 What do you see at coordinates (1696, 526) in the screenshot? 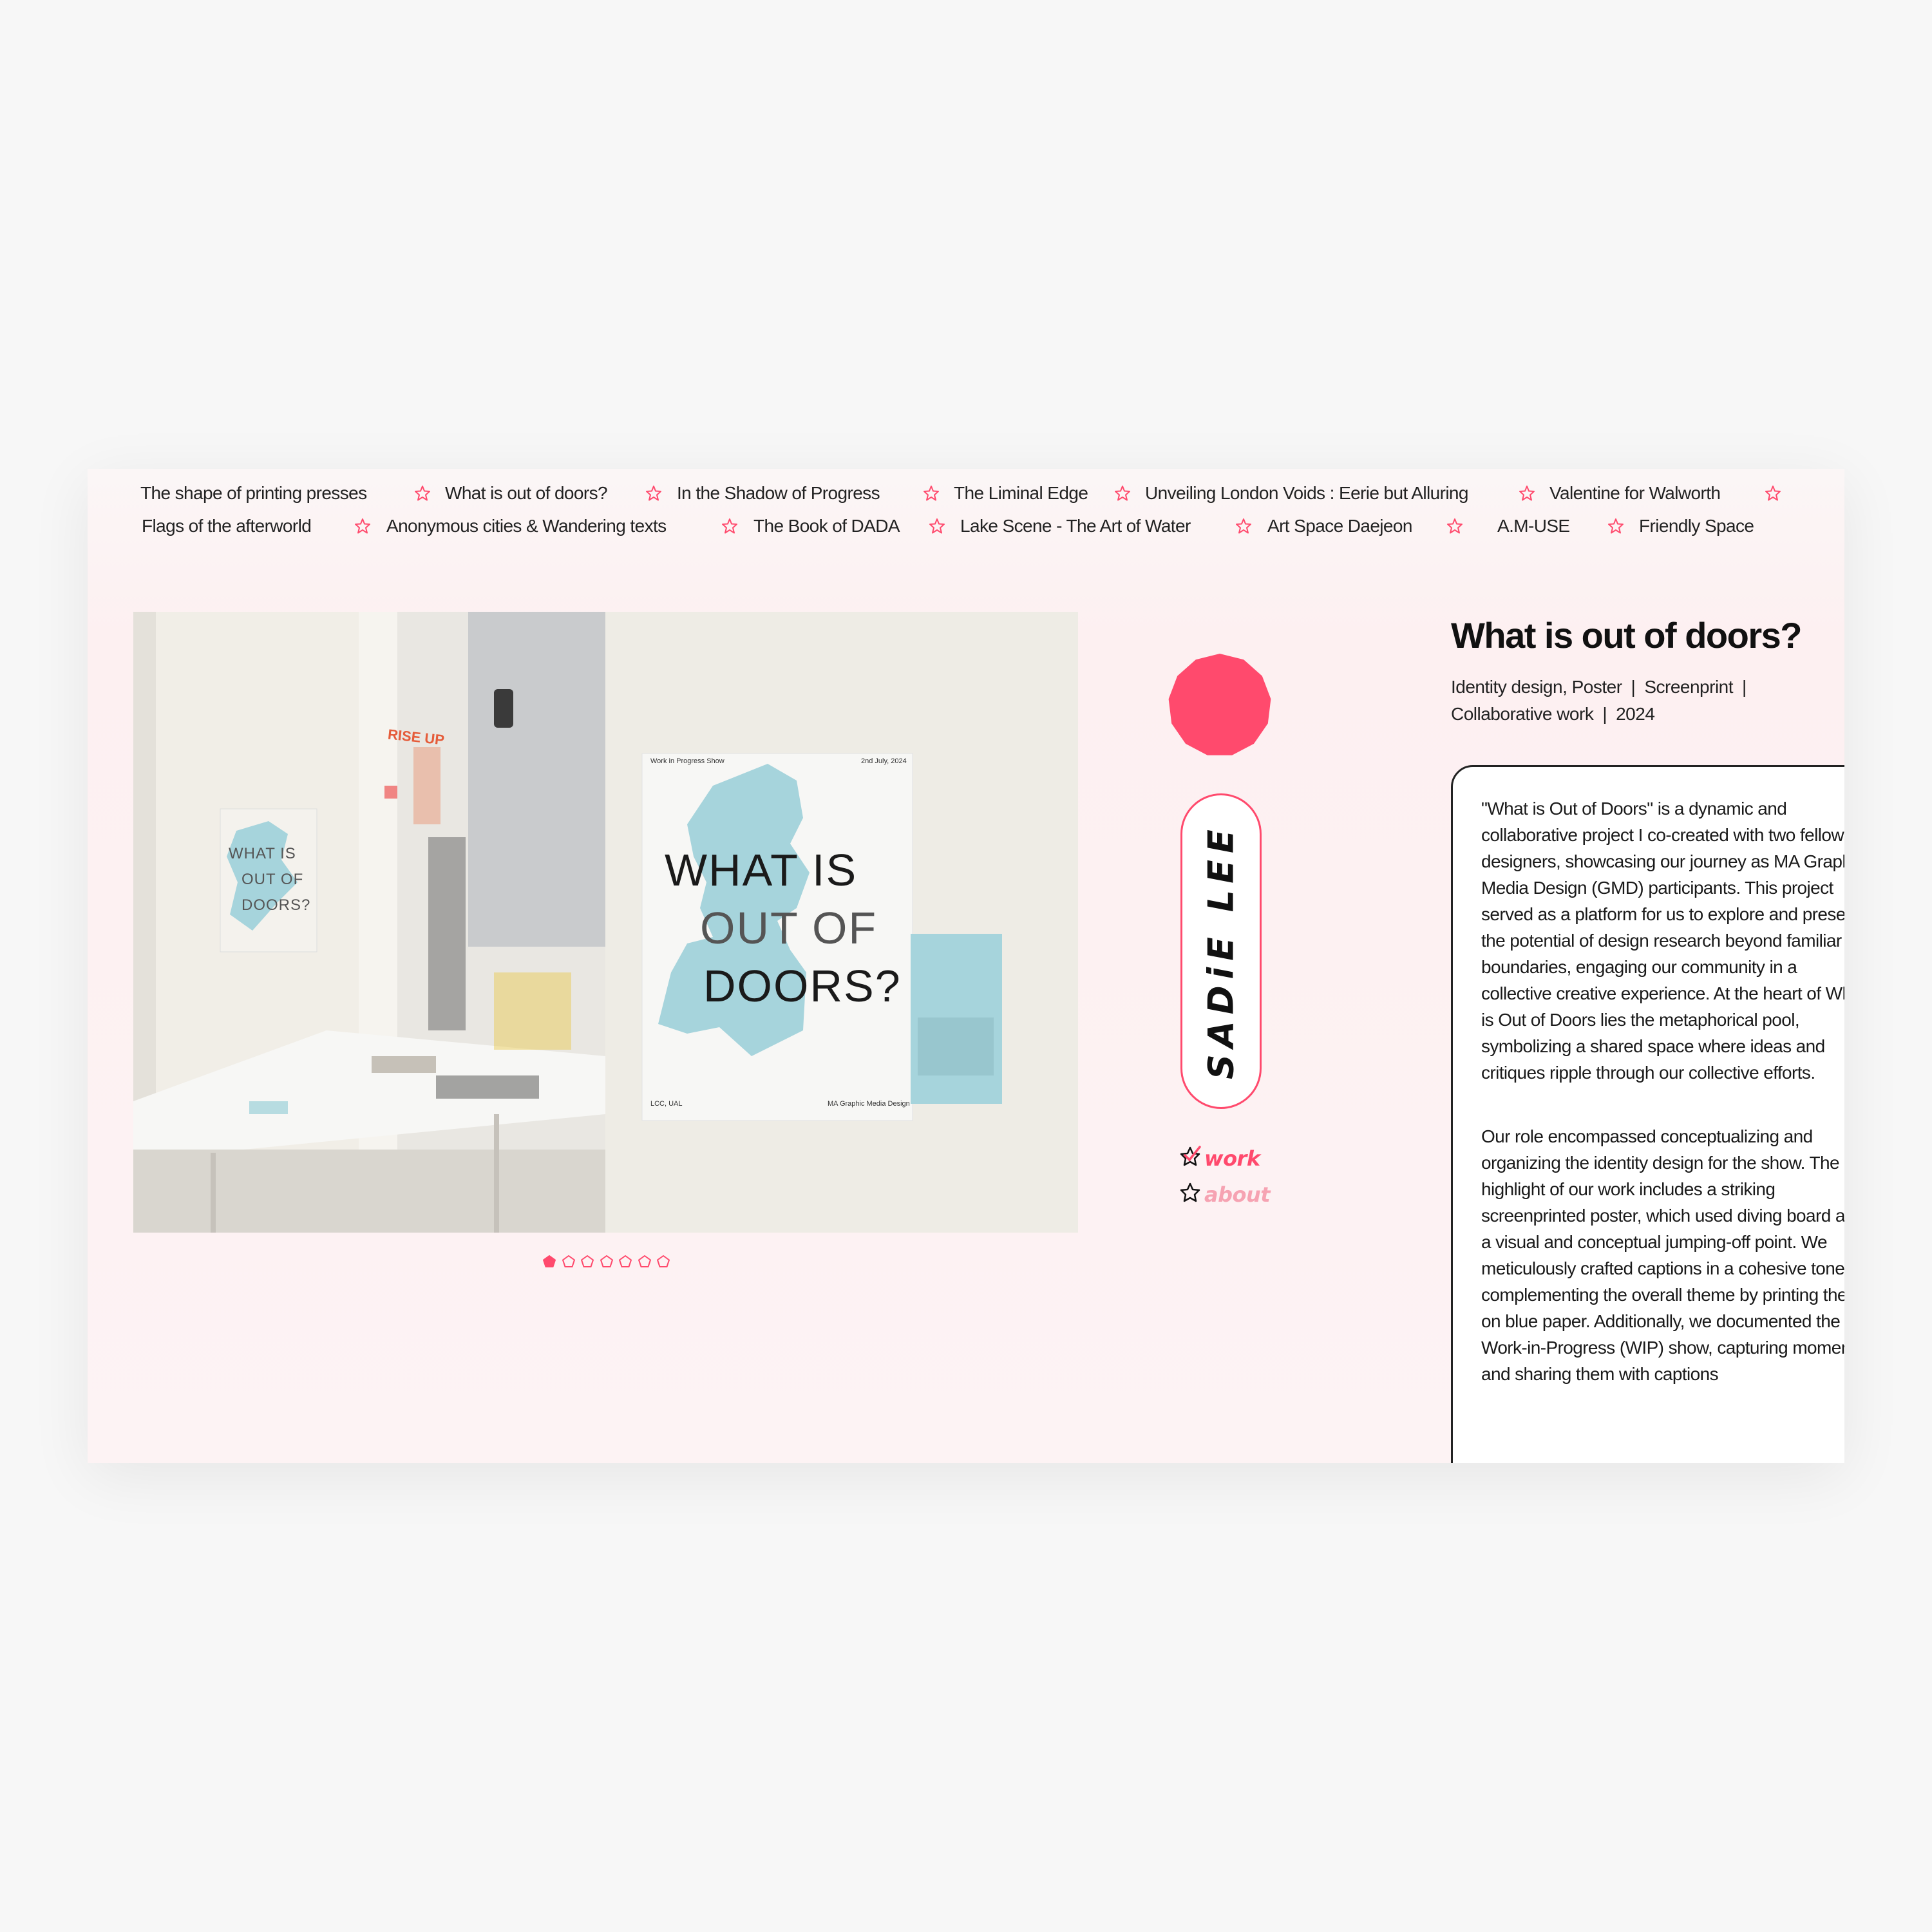
I see `project-nav-link: Friendly Space` at bounding box center [1696, 526].